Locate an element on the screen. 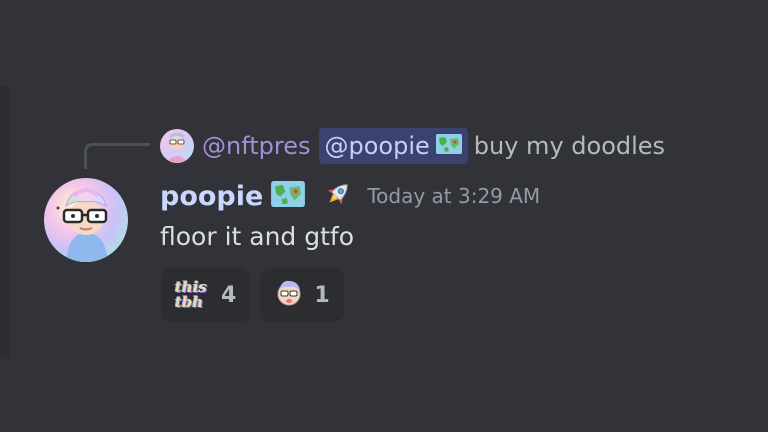 The width and height of the screenshot is (768, 432). reactions-bar: this tbh 4 1 is located at coordinates (252, 295).